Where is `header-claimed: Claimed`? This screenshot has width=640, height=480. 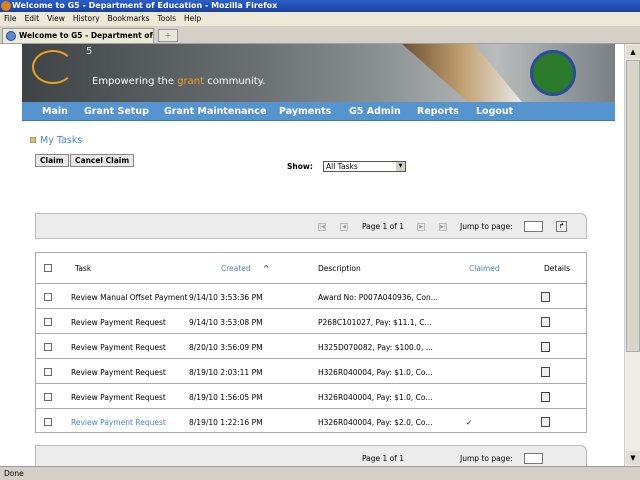 header-claimed: Claimed is located at coordinates (484, 268).